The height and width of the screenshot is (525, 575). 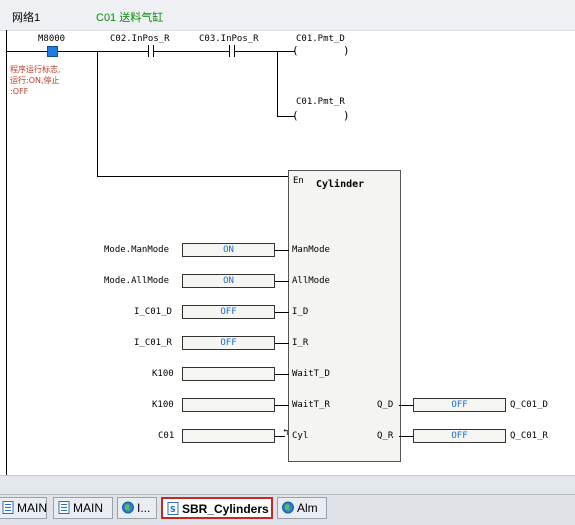 What do you see at coordinates (136, 250) in the screenshot?
I see `input-source: Mode.ManMode` at bounding box center [136, 250].